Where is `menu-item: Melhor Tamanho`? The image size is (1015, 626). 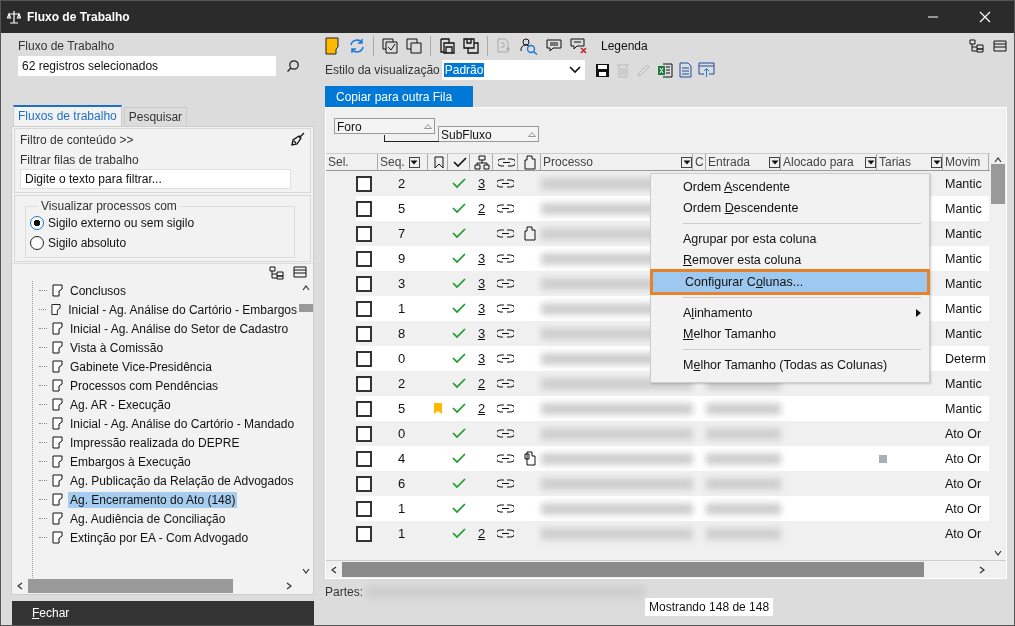
menu-item: Melhor Tamanho is located at coordinates (790, 334).